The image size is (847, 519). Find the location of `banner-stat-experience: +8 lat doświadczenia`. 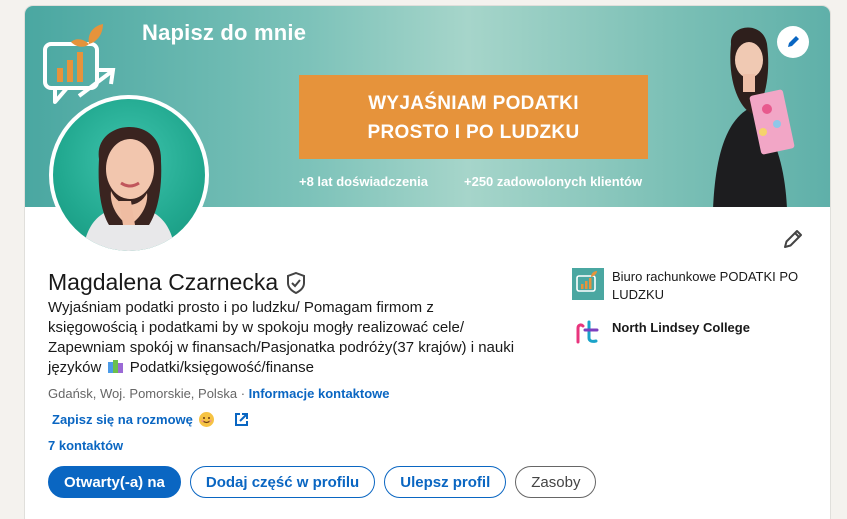

banner-stat-experience: +8 lat doświadczenia is located at coordinates (363, 181).